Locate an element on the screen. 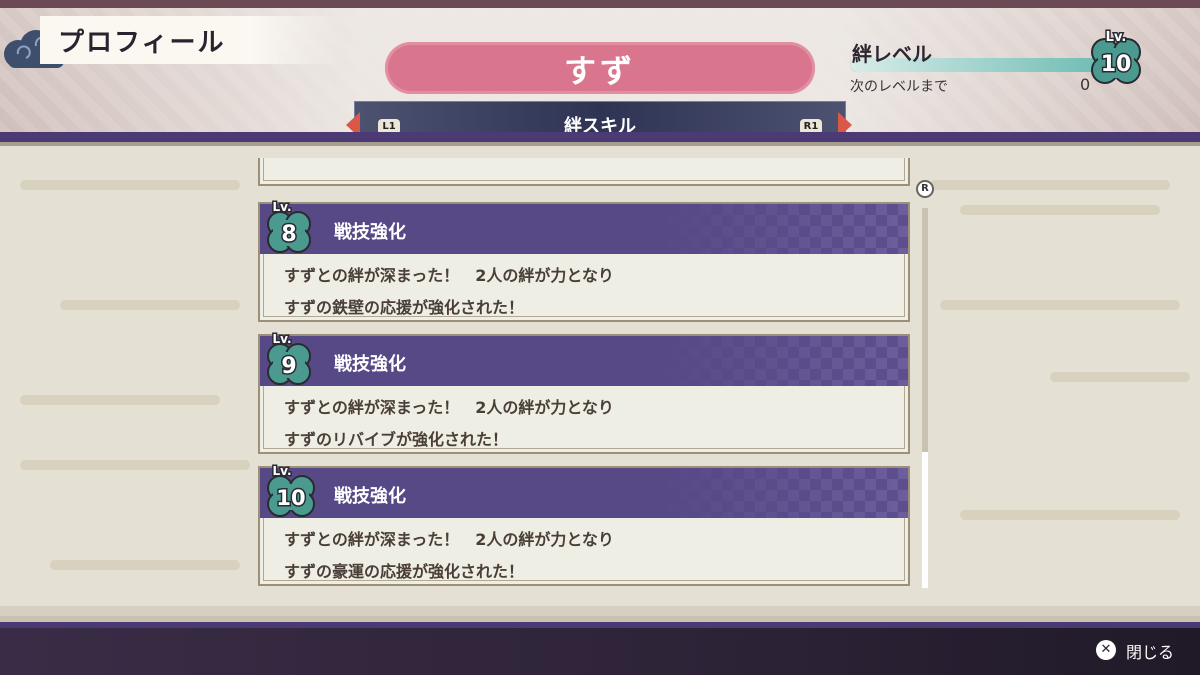 Image resolution: width=1200 pixels, height=675 pixels. footer-bar is located at coordinates (600, 648).